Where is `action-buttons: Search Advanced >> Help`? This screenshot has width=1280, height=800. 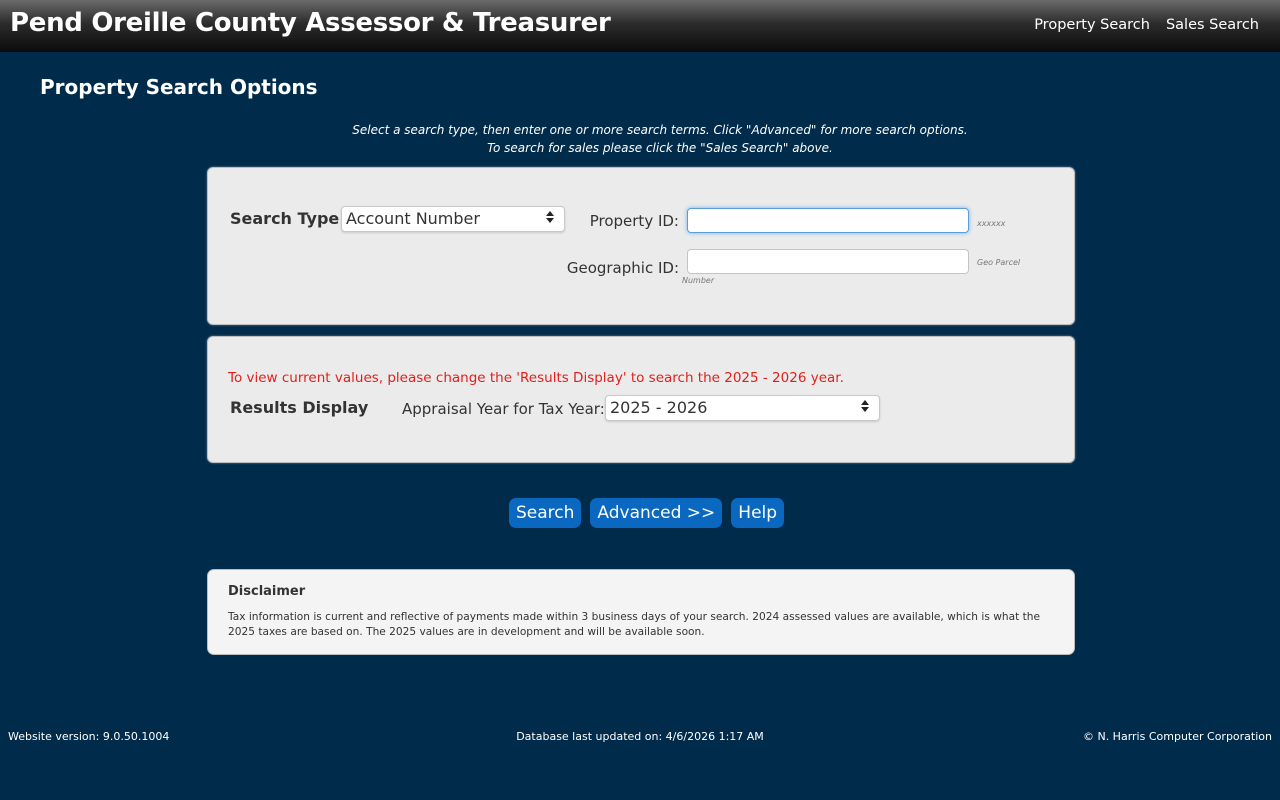
action-buttons: Search Advanced >> Help is located at coordinates (647, 513).